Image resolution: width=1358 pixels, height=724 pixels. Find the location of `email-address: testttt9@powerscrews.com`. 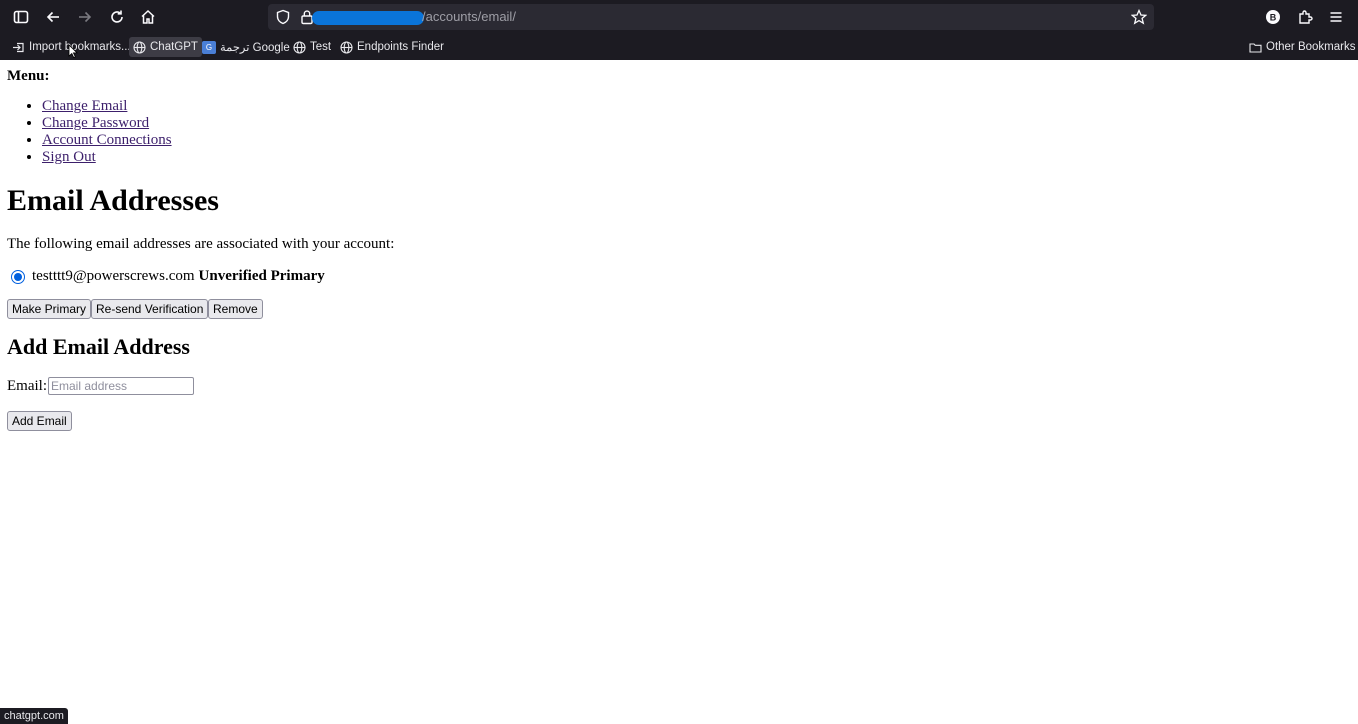

email-address: testttt9@powerscrews.com is located at coordinates (113, 276).